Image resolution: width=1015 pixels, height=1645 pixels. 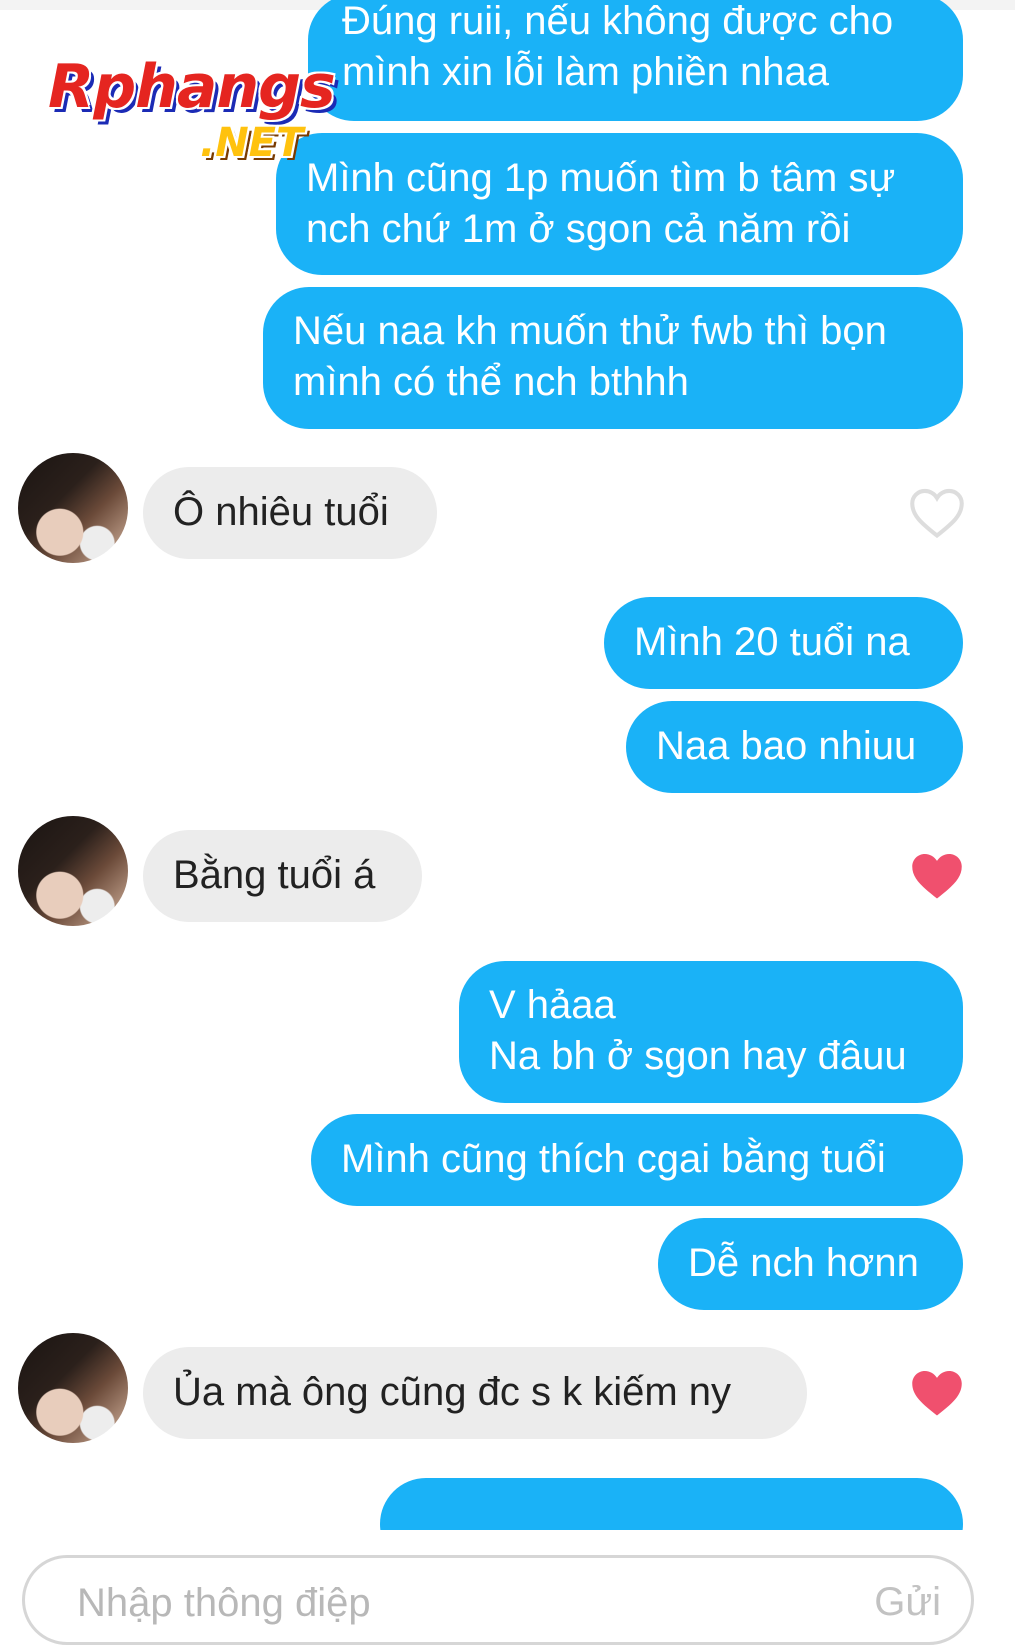 I want to click on message-bubble-outgoing: Dễ nch hơnn, so click(x=810, y=1264).